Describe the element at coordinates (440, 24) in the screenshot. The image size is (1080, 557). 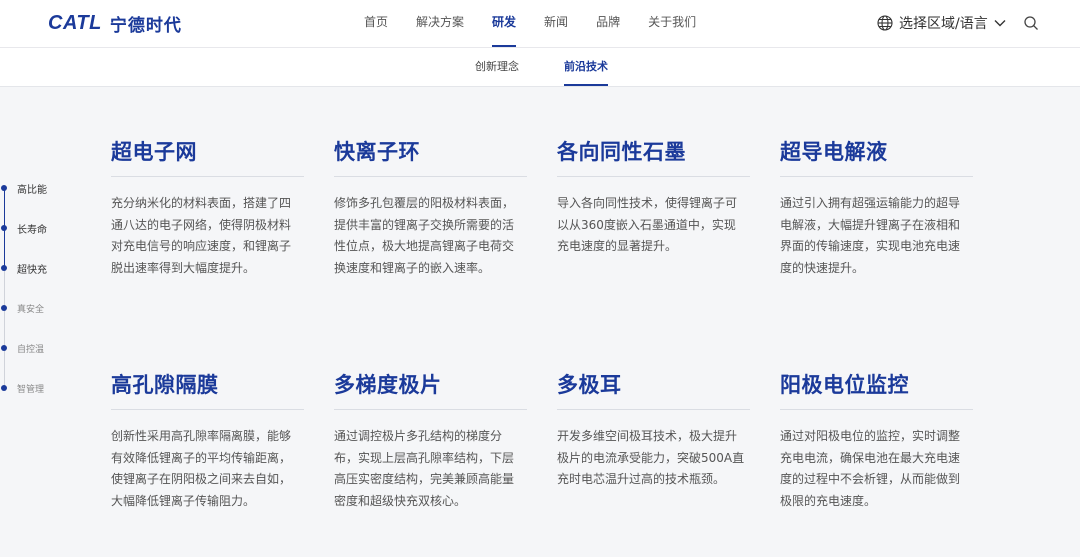
I see `nav-solutions: 解决方案` at that location.